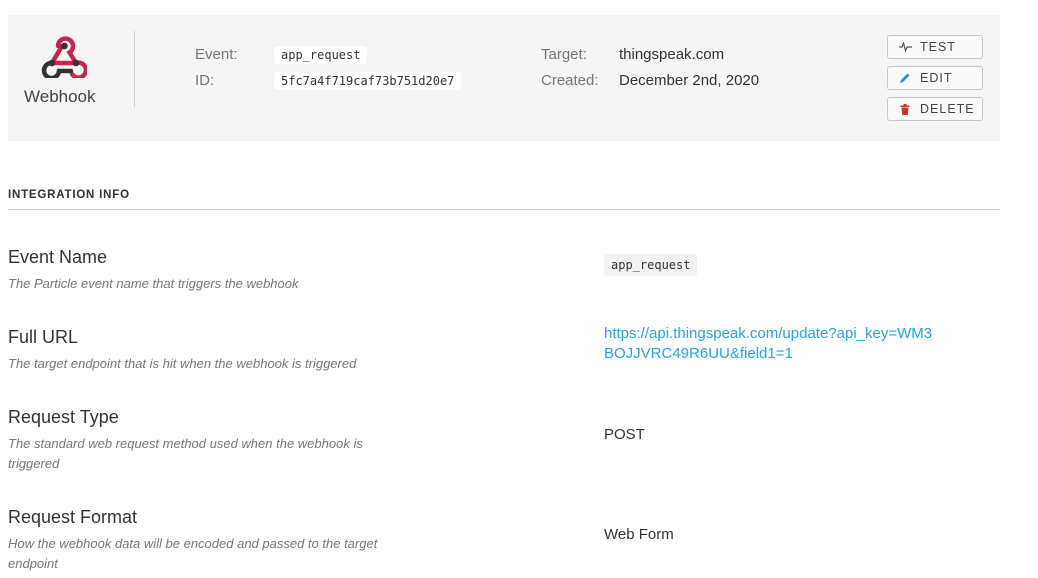  I want to click on edit-button: EDIT, so click(935, 78).